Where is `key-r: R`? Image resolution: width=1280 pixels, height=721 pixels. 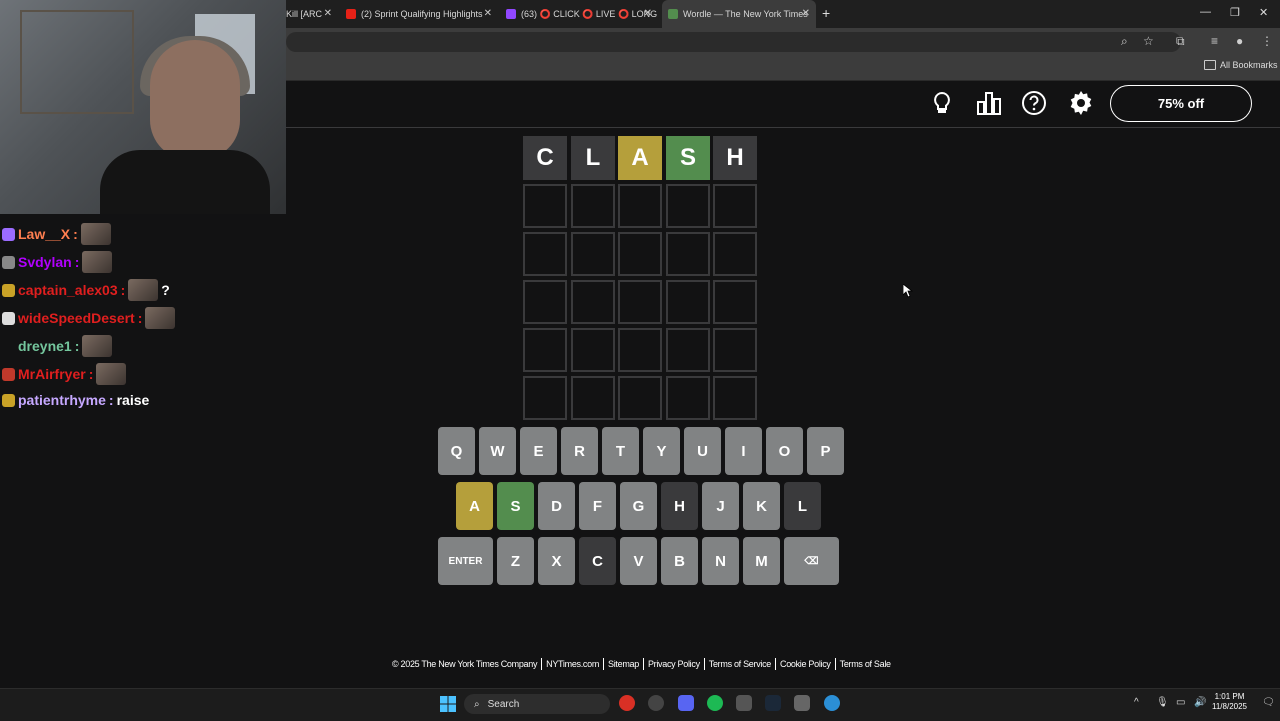 key-r: R is located at coordinates (579, 451).